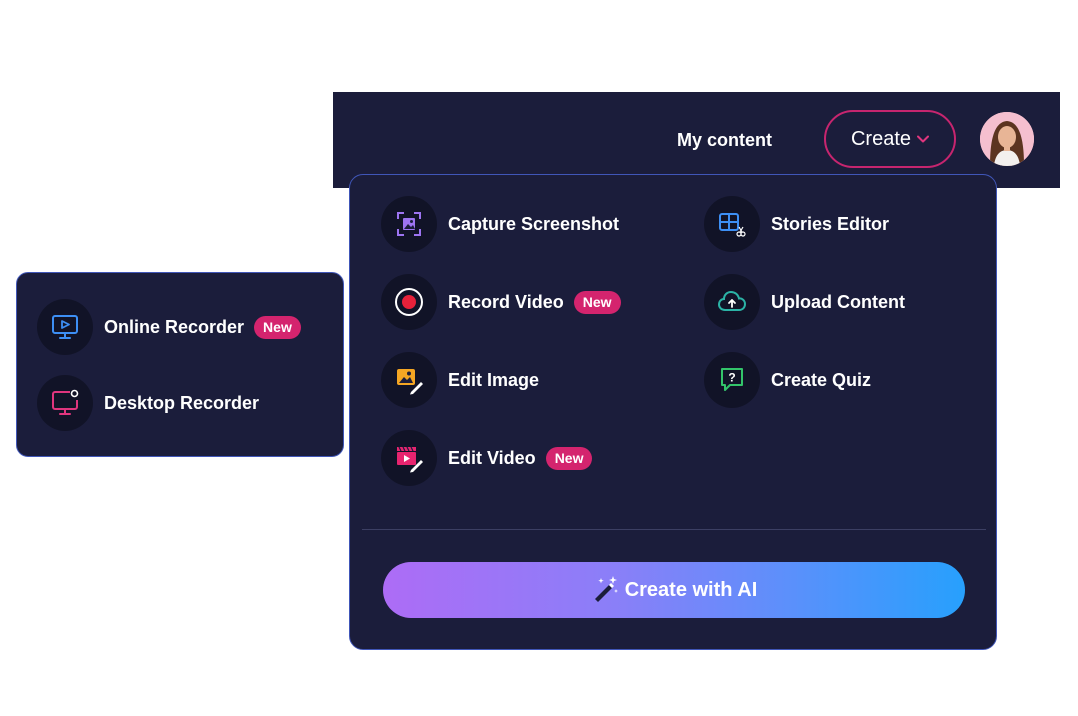  What do you see at coordinates (409, 224) in the screenshot?
I see `screenshot-icon` at bounding box center [409, 224].